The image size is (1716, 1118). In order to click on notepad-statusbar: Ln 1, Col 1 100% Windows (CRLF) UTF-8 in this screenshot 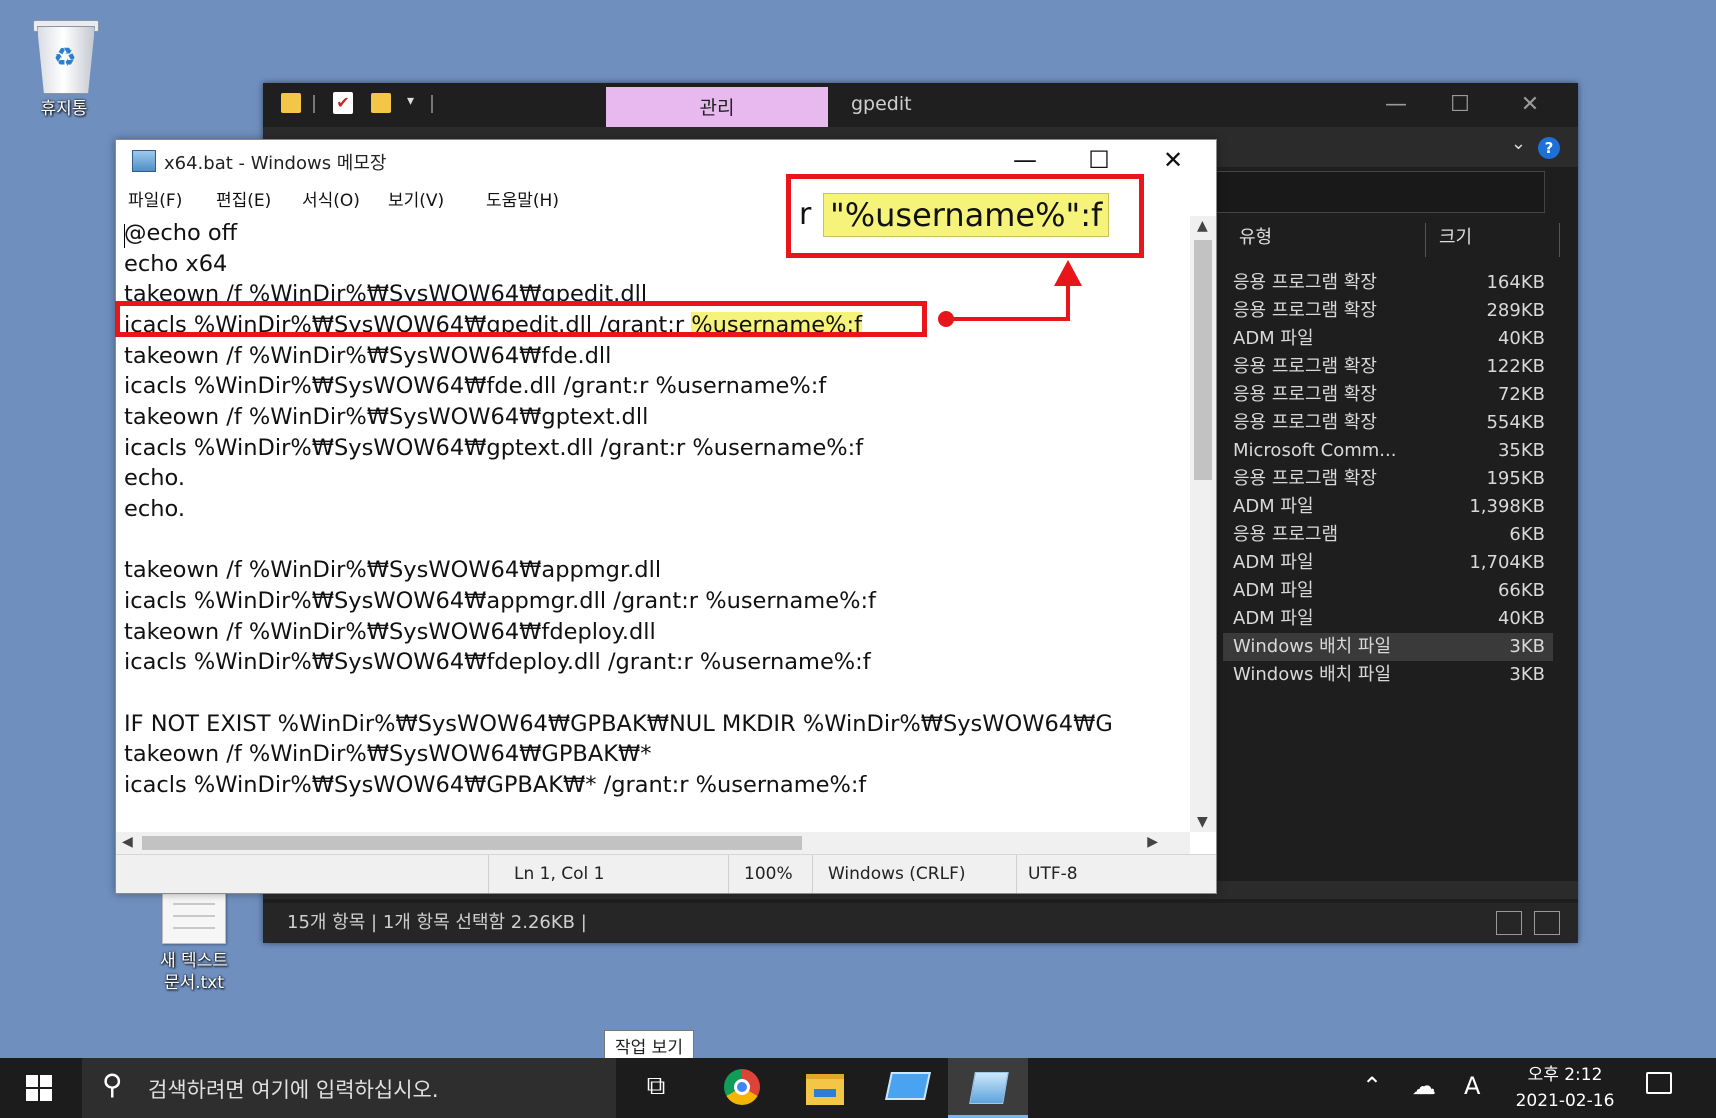, I will do `click(666, 873)`.